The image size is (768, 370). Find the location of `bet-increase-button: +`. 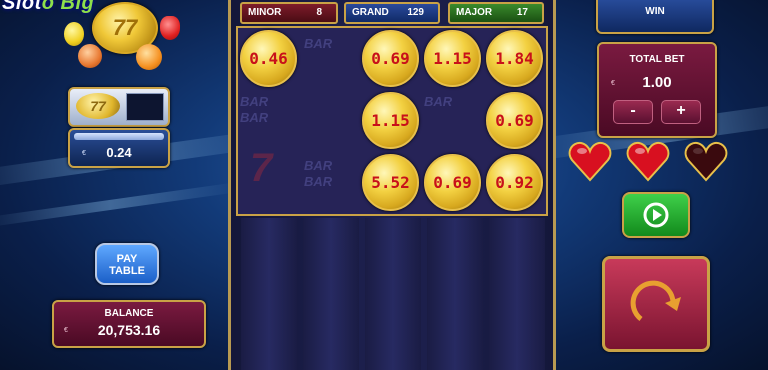

bet-increase-button: + is located at coordinates (681, 112).